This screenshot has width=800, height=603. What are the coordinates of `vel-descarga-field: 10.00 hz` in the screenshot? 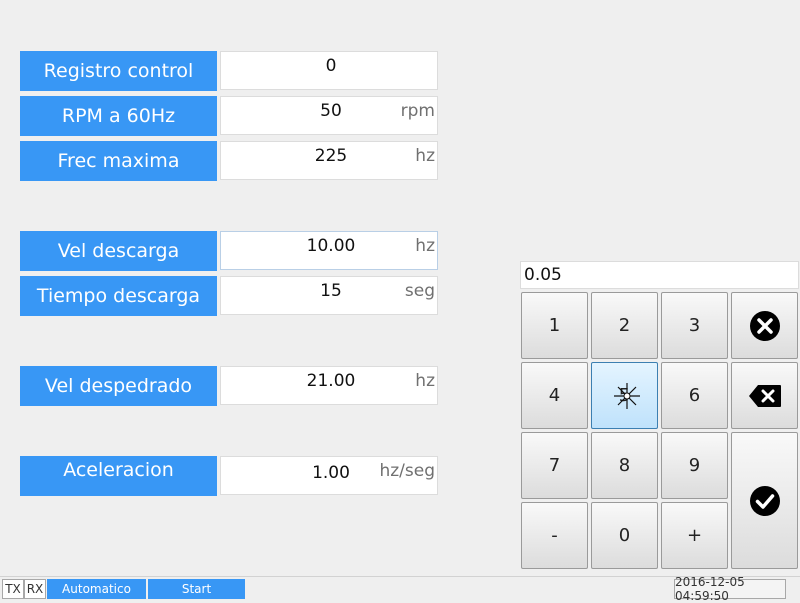 It's located at (329, 250).